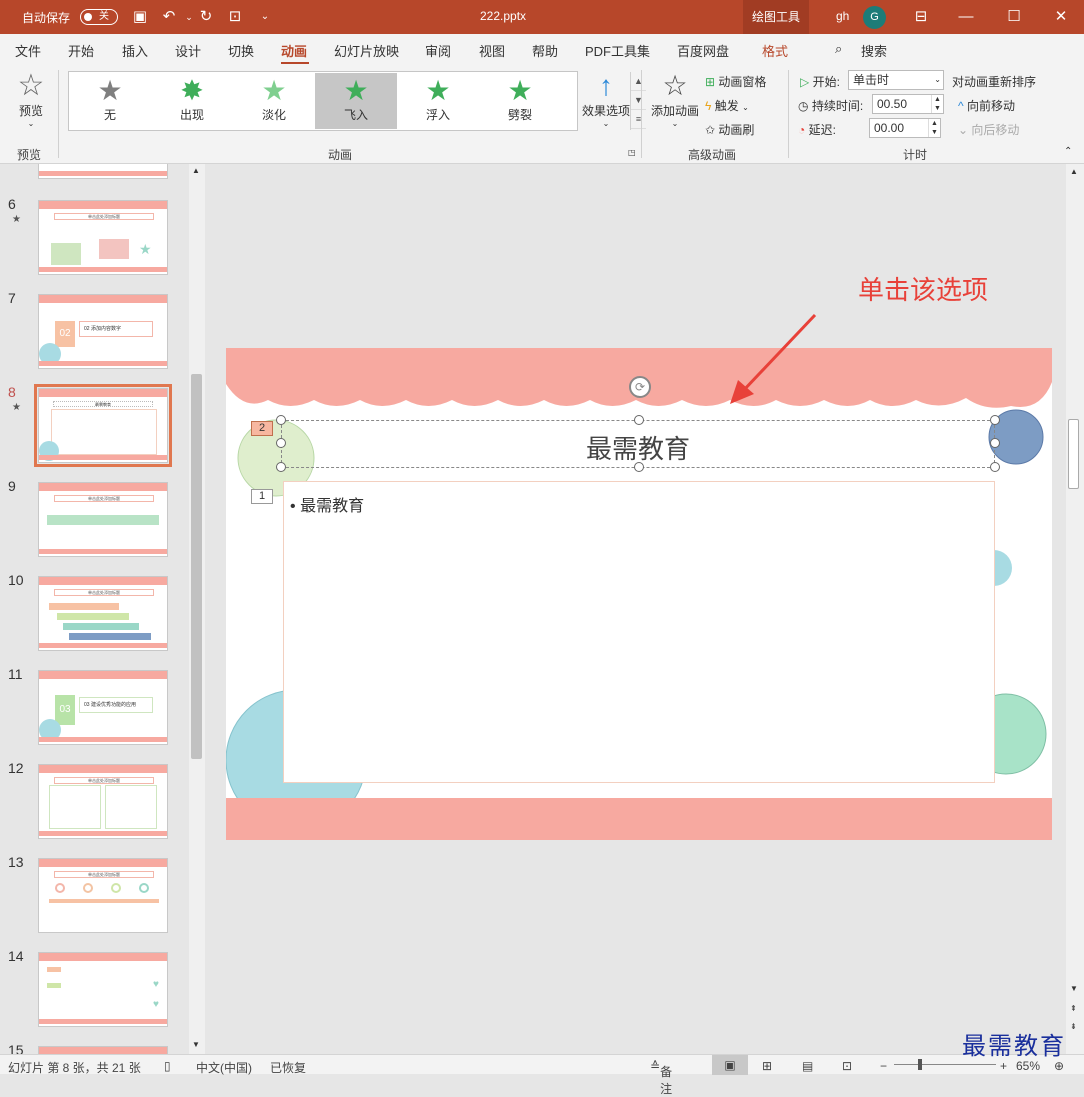  Describe the element at coordinates (921, 17) in the screenshot. I see `ribbon-display-icon: ⊟` at that location.